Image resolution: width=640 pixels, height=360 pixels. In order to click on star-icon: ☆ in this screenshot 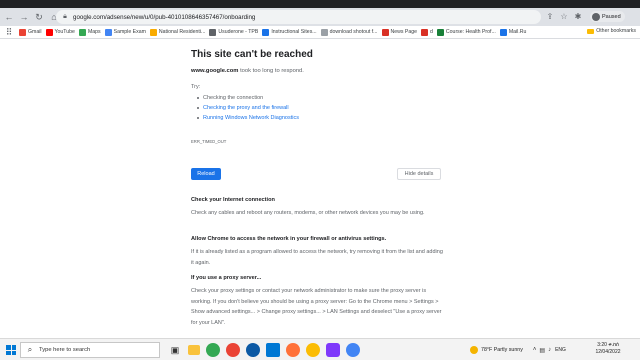, I will do `click(564, 16)`.